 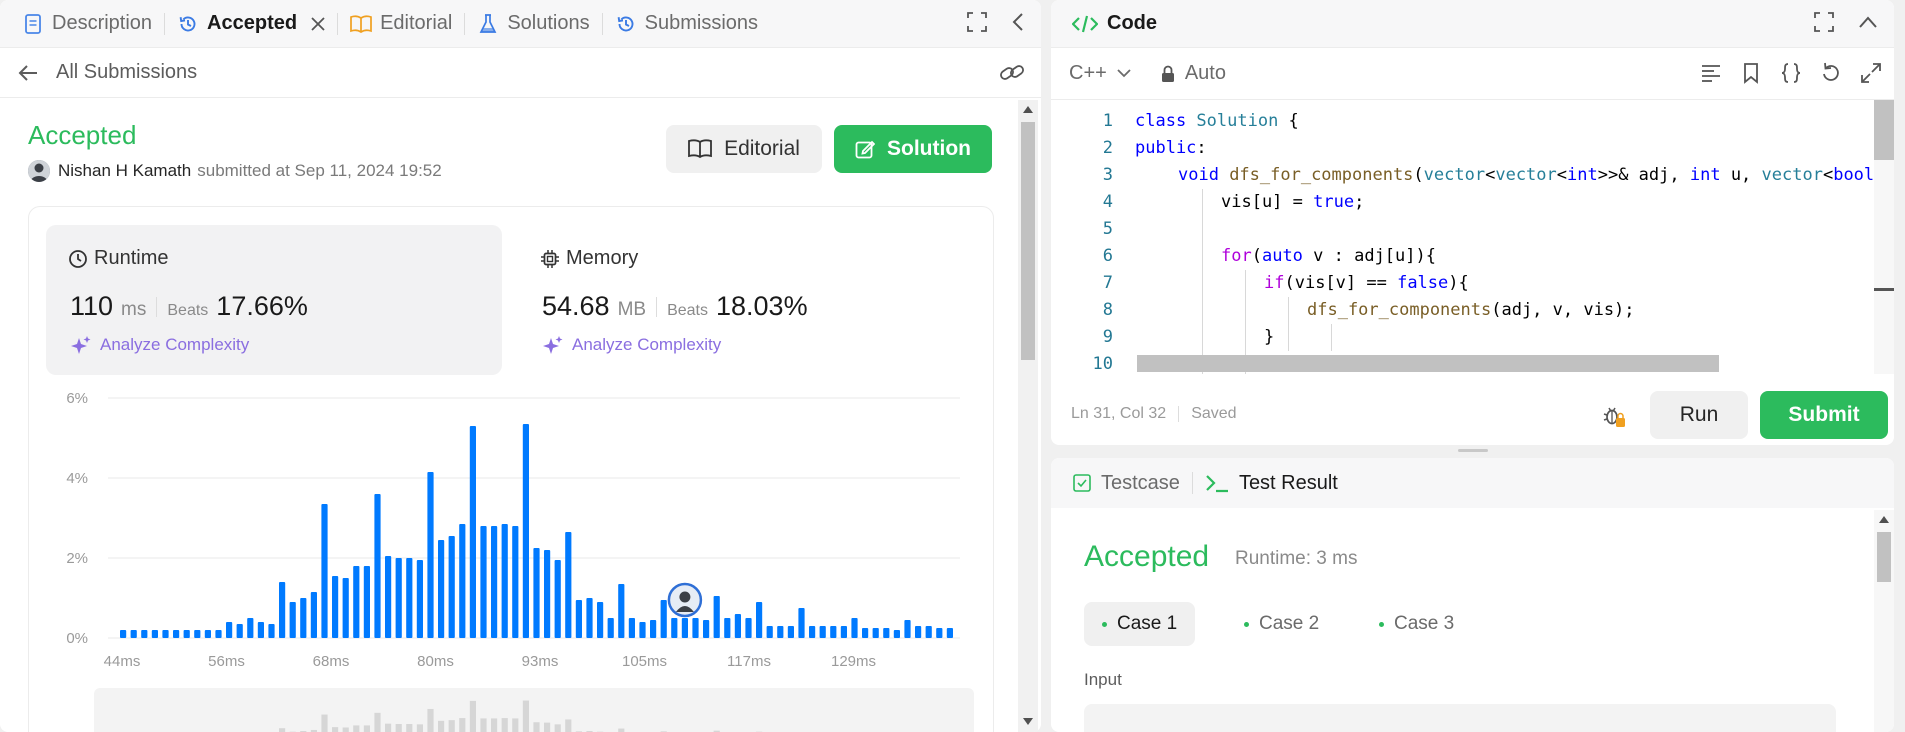 What do you see at coordinates (28, 73) in the screenshot?
I see `back-arrow-icon` at bounding box center [28, 73].